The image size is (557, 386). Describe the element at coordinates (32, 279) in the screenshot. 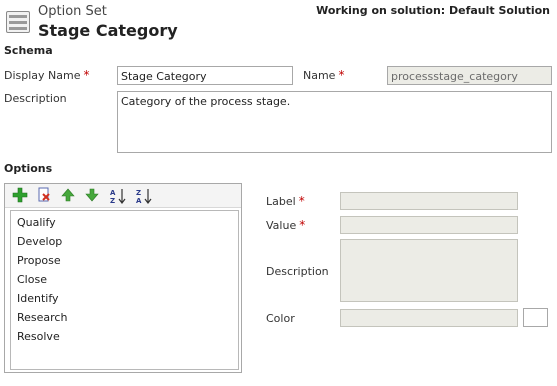

I see `list-item: Close` at that location.